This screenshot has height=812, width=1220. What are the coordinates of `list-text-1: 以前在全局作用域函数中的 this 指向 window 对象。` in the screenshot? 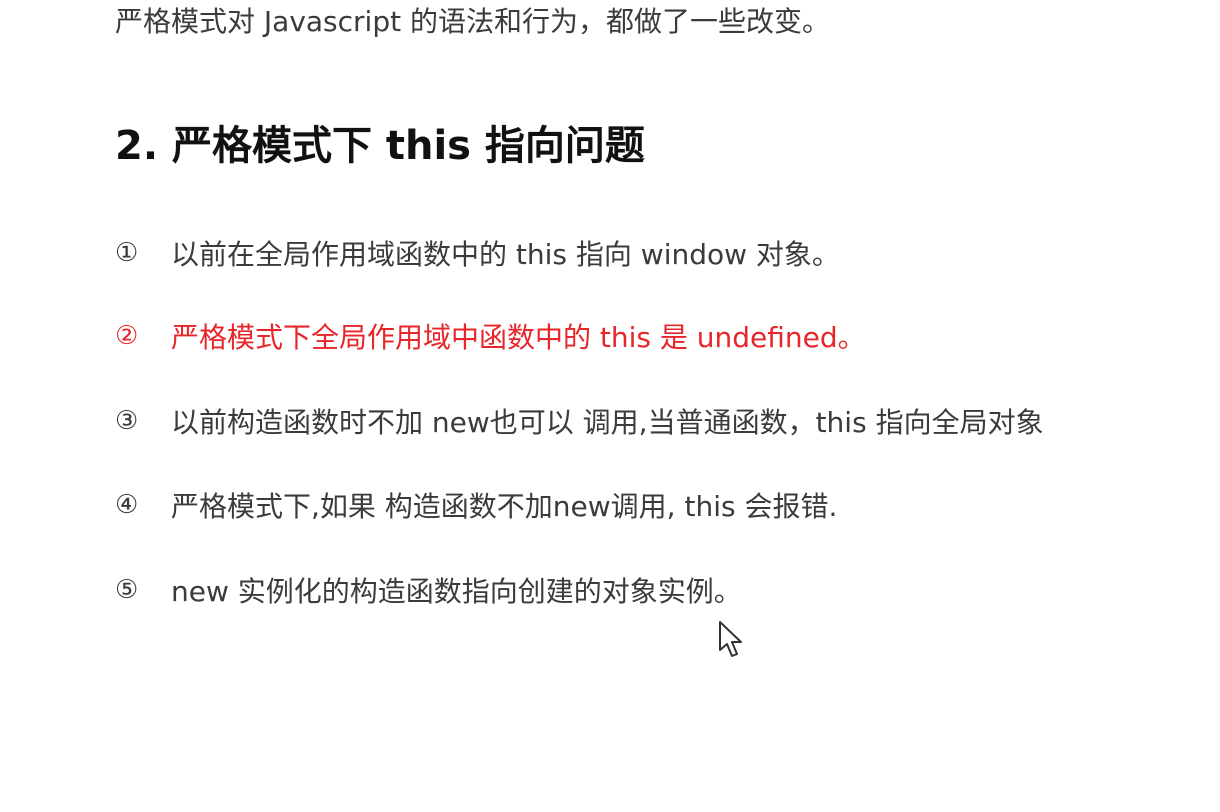 It's located at (505, 254).